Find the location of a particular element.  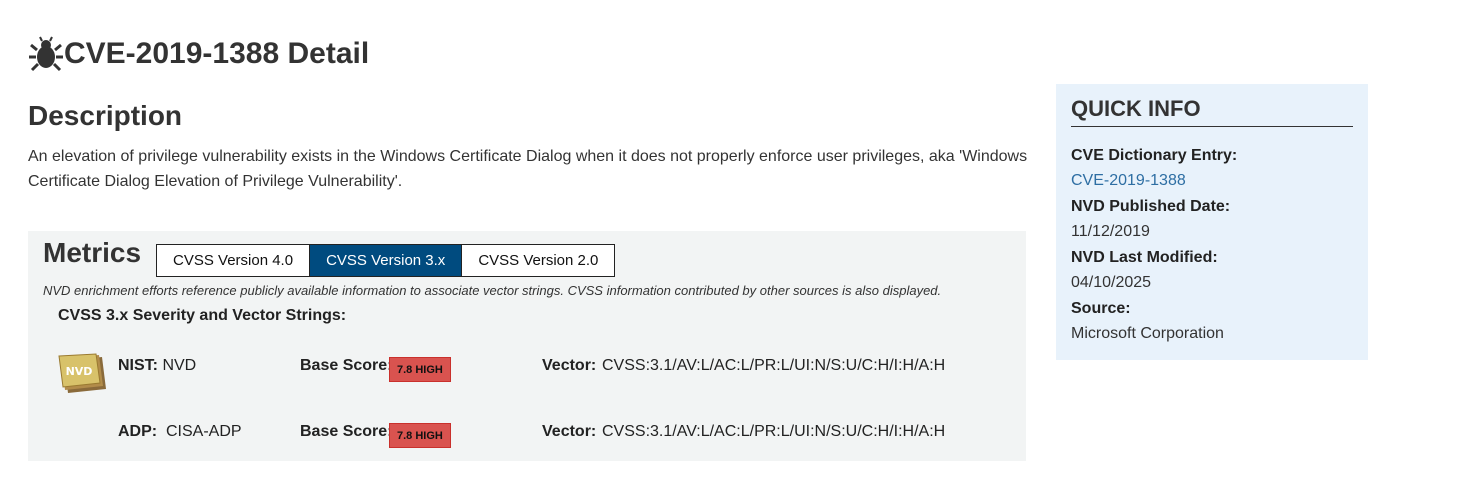

cve-entry-link: CVE-2019-1388 is located at coordinates (1128, 180).